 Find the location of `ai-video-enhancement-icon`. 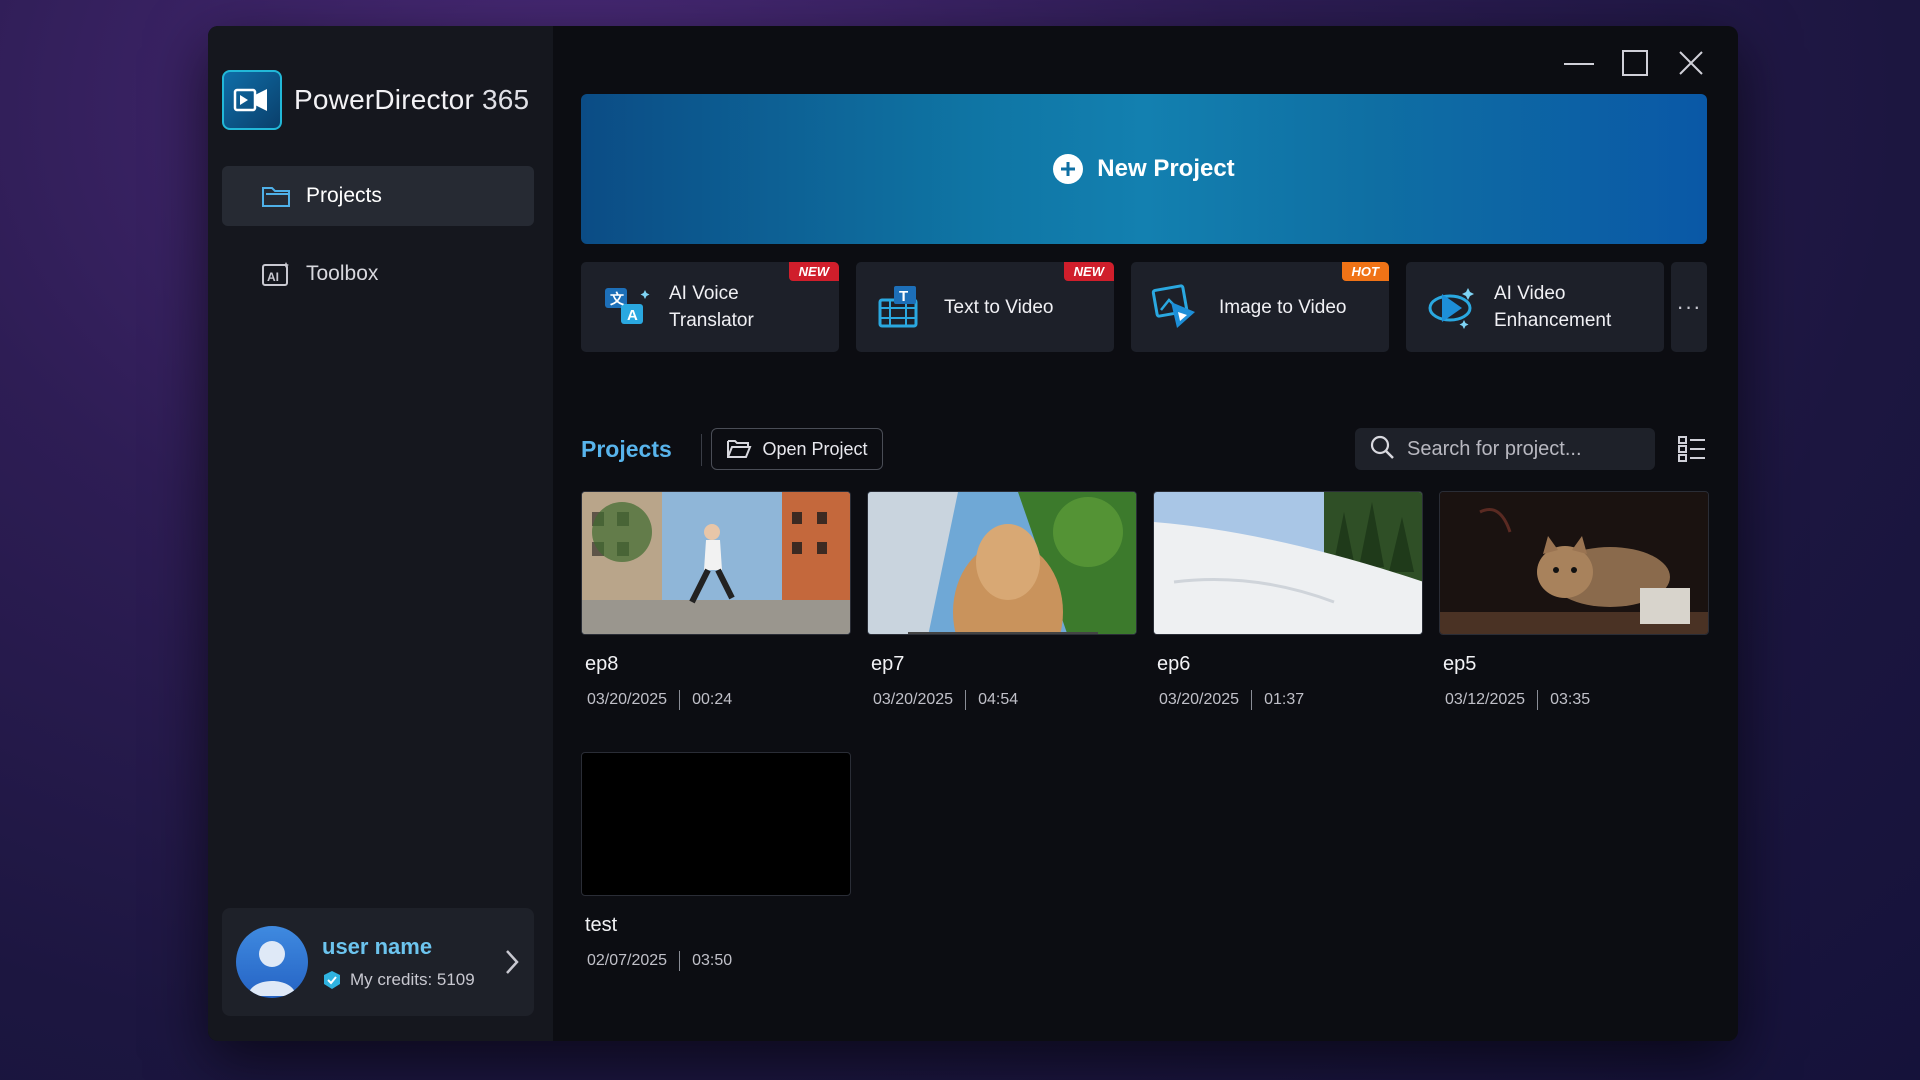

ai-video-enhancement-icon is located at coordinates (1451, 307).